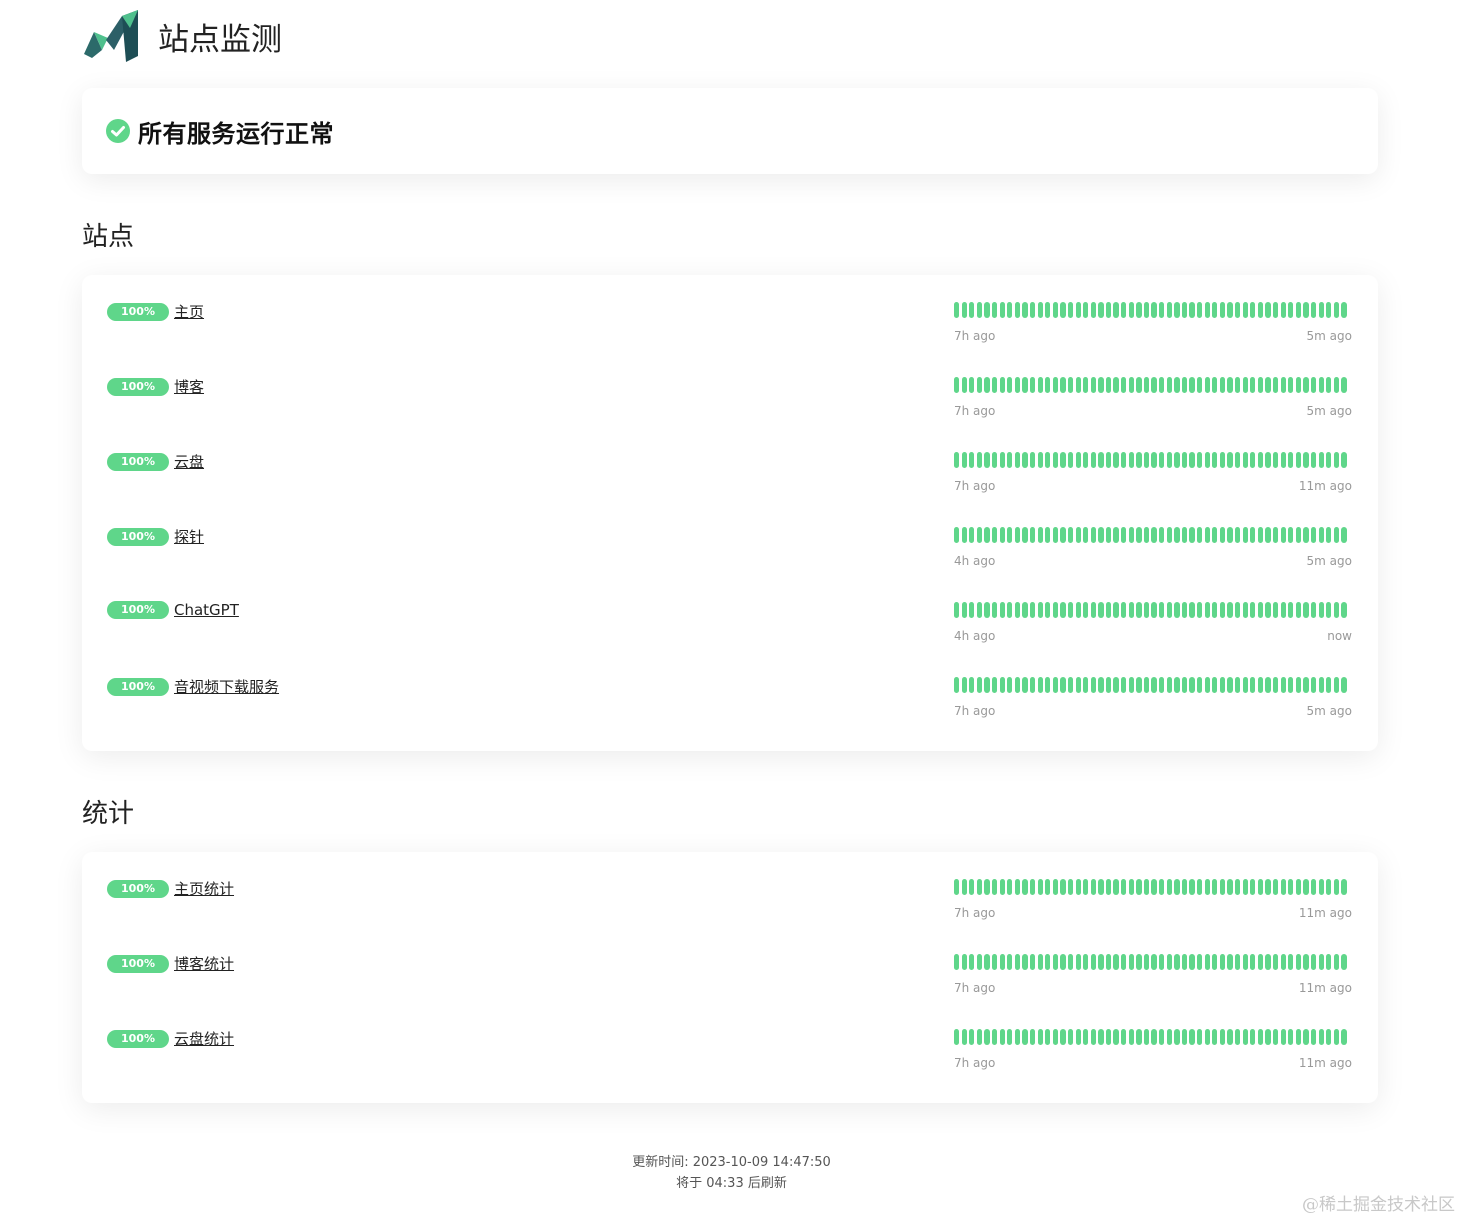 Image resolution: width=1463 pixels, height=1221 pixels. I want to click on monitor-name-link: 云盘, so click(189, 461).